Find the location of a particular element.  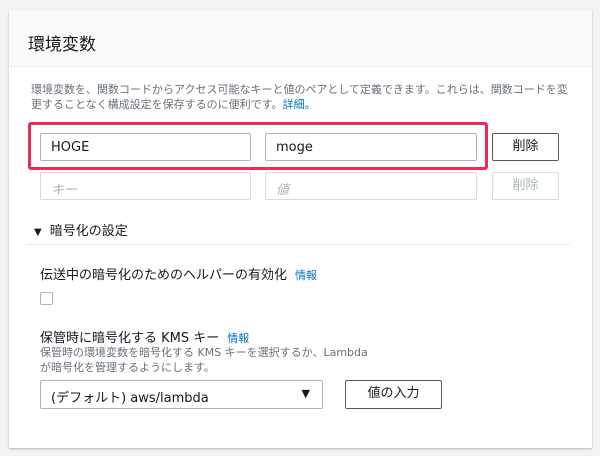

encryption-settings-toggle: ▼ 暗号化の設定 is located at coordinates (81, 229).